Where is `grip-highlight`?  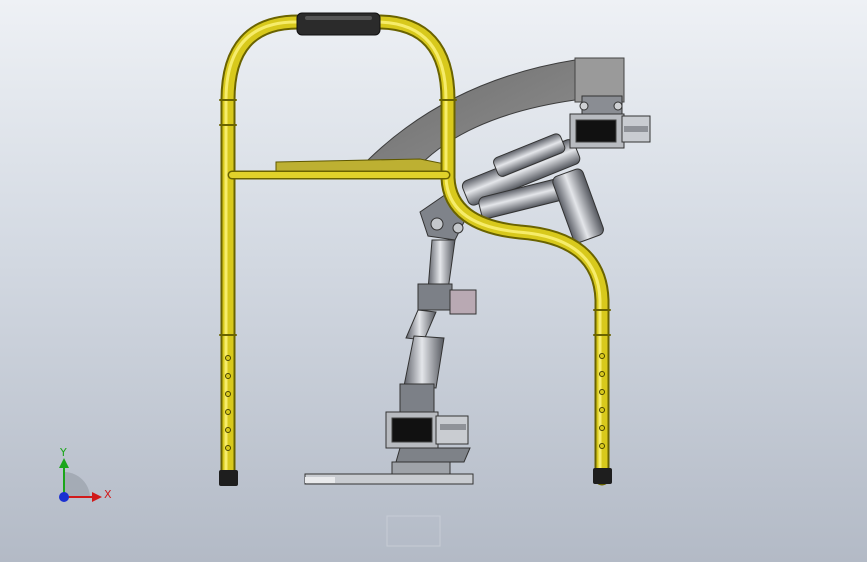
grip-highlight is located at coordinates (338, 18).